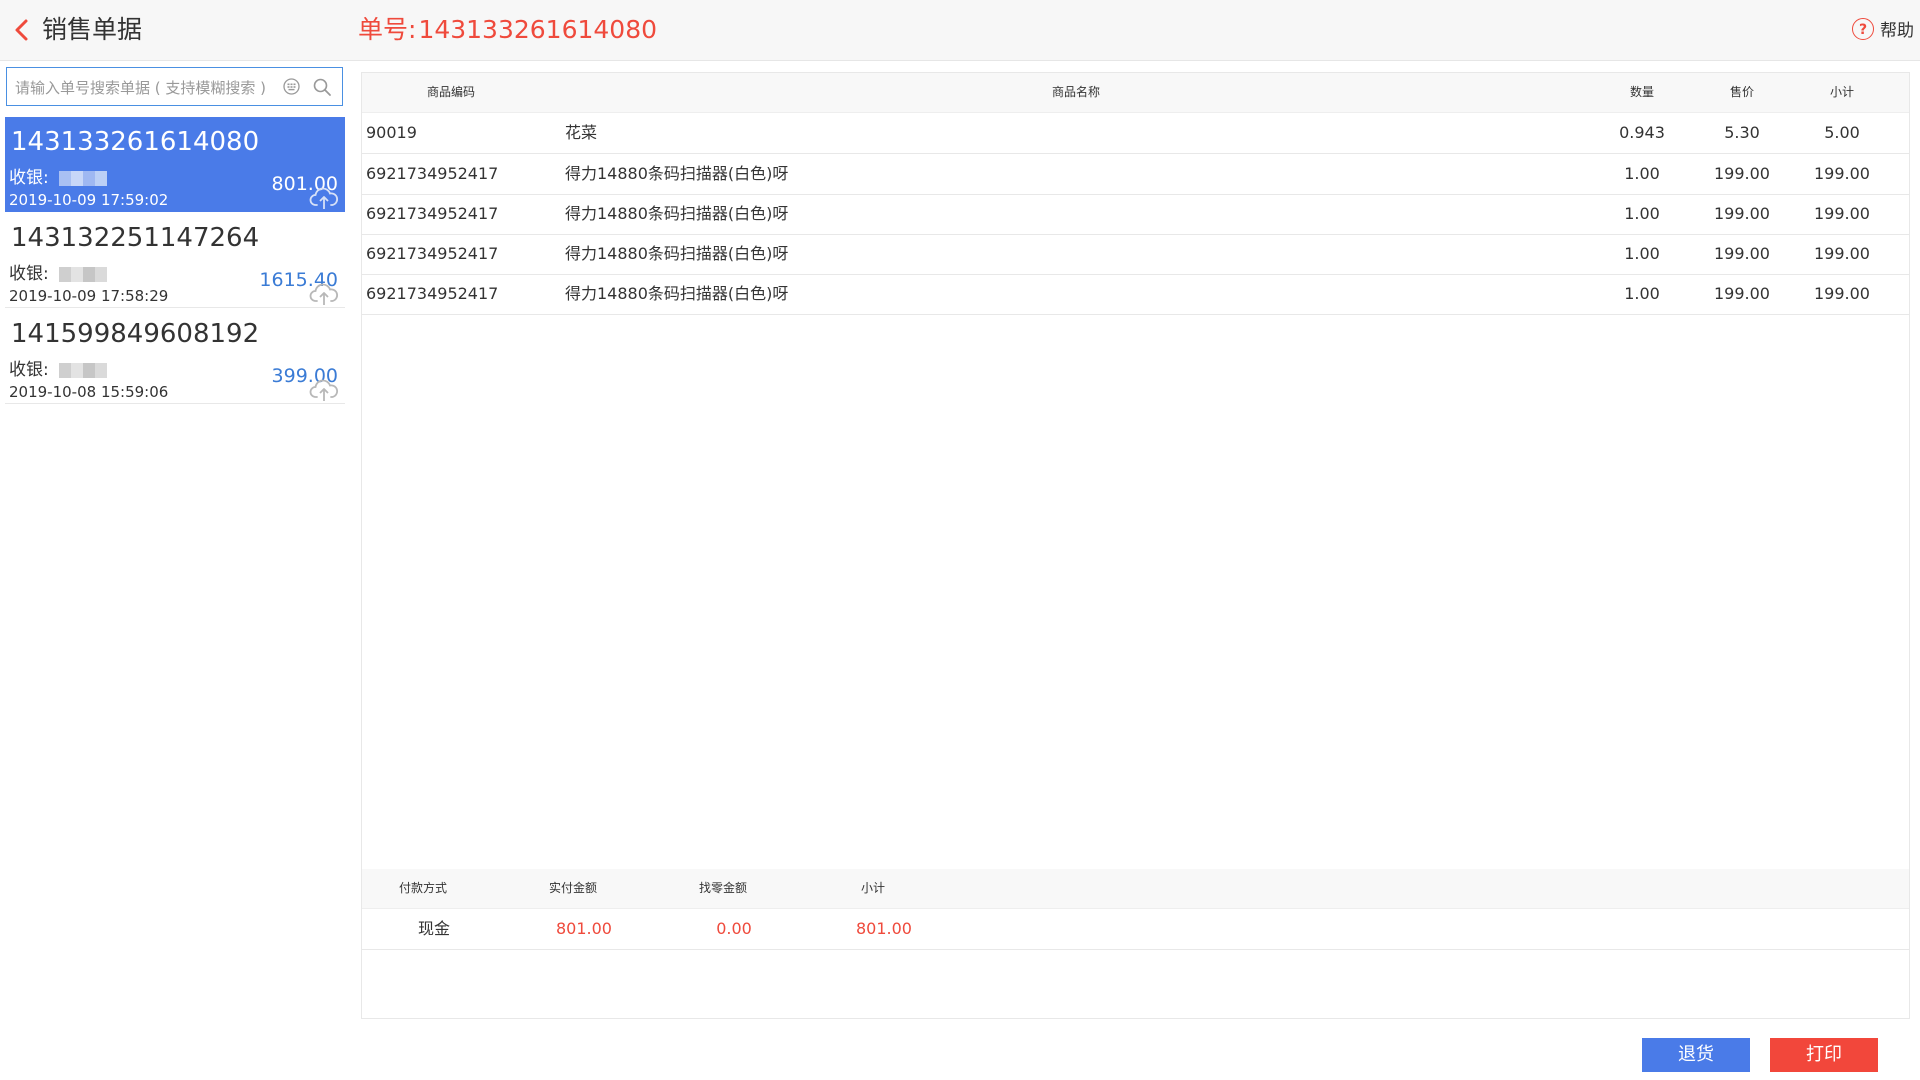 This screenshot has width=1920, height=1080. I want to click on col-header-subtotal: 小计, so click(1841, 92).